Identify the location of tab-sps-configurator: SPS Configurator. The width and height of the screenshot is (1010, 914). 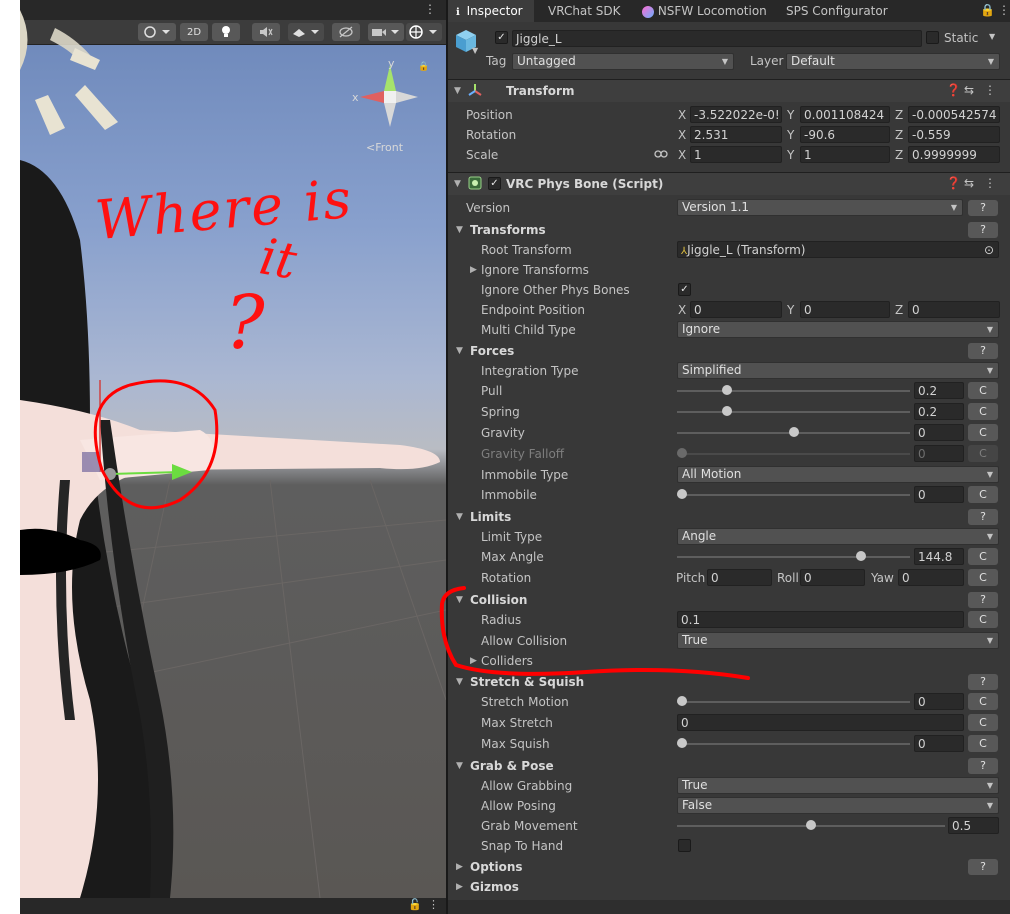
(837, 11).